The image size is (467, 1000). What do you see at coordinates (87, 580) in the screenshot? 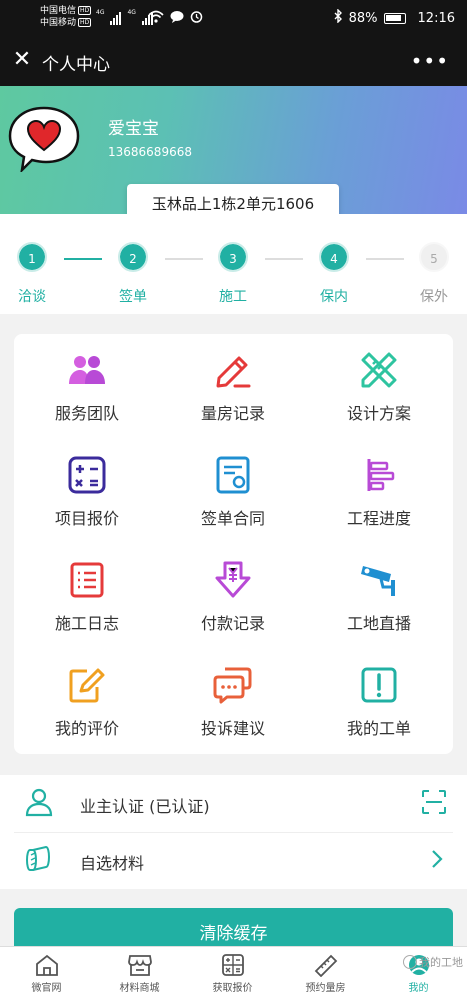
I see `log-icon` at bounding box center [87, 580].